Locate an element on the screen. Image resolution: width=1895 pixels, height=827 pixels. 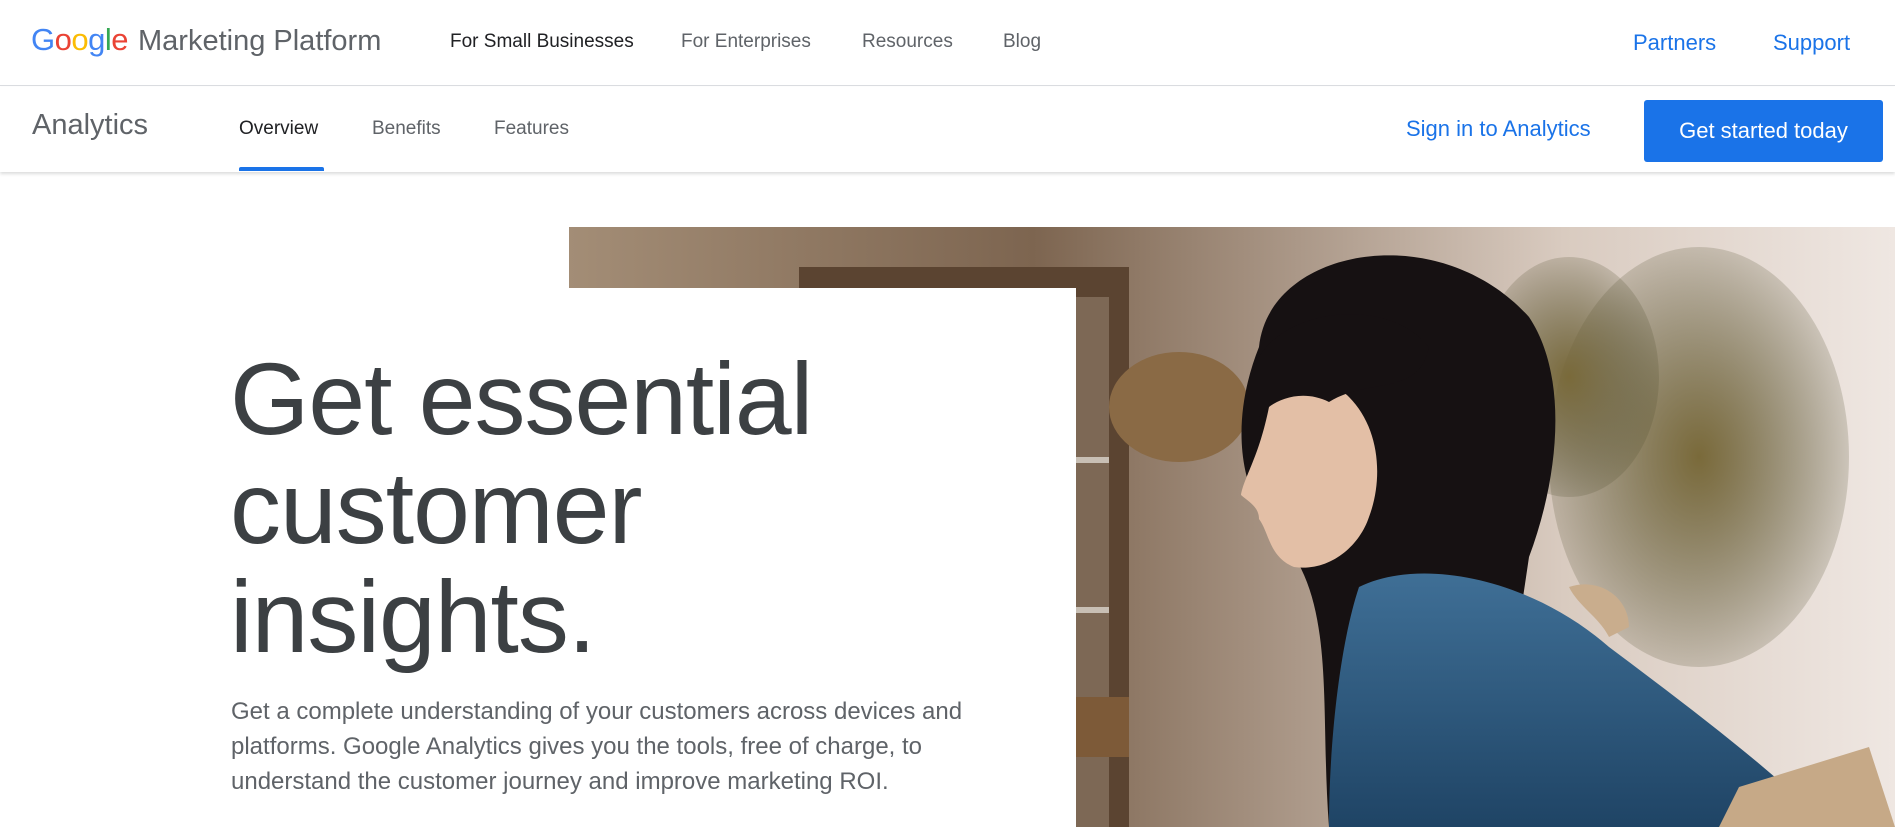
sign-in-to-analytics-link: Sign in to Analytics is located at coordinates (1498, 129).